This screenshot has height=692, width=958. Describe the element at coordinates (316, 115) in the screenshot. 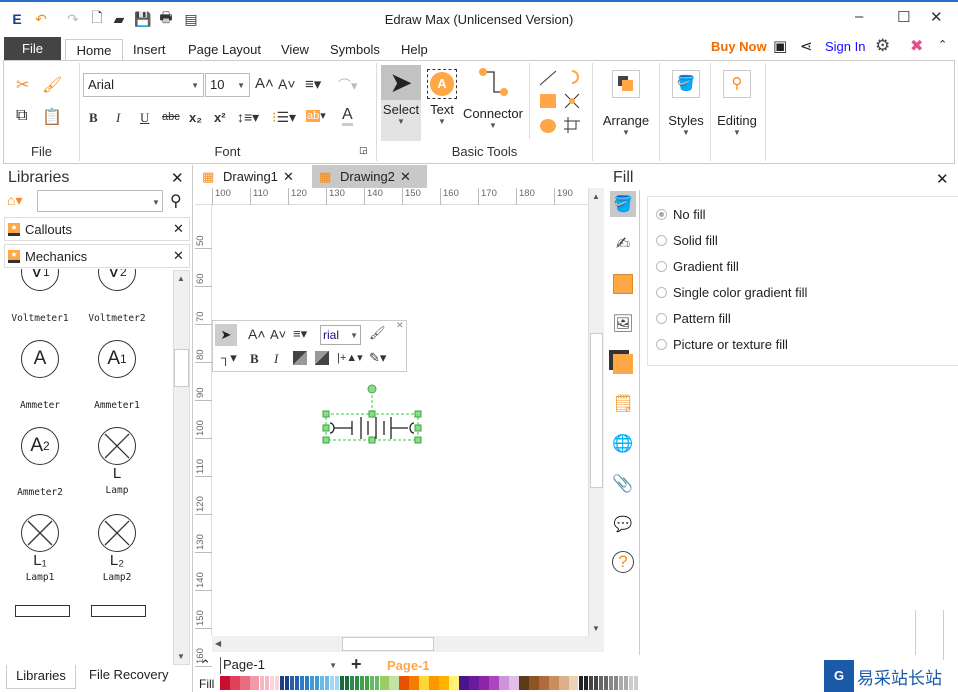

I see `highlight-icon: ab▾` at that location.